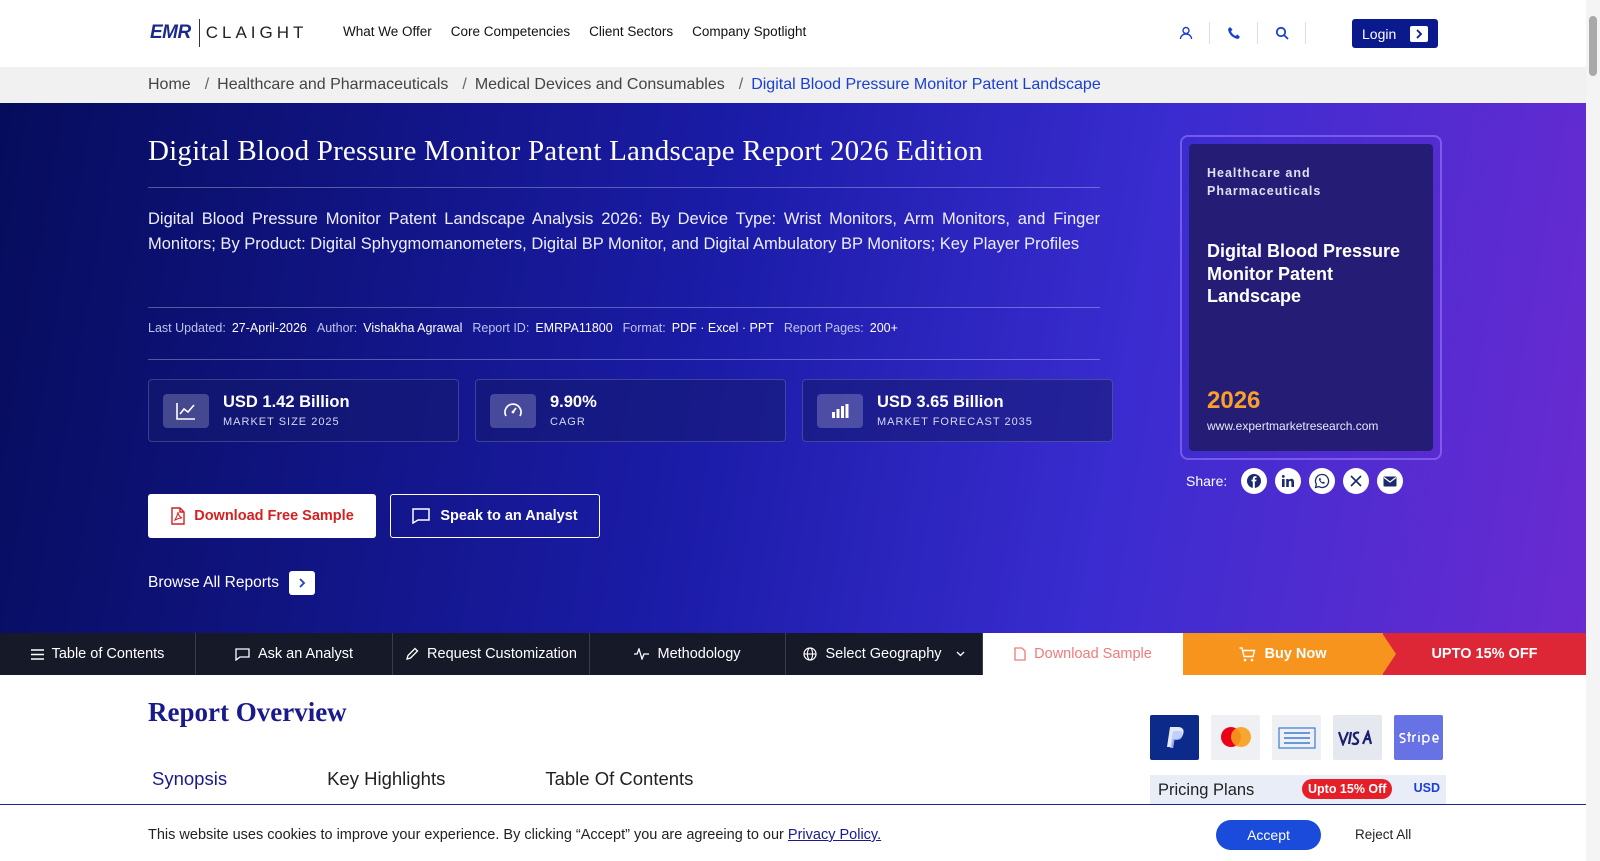  I want to click on cart-icon, so click(1247, 653).